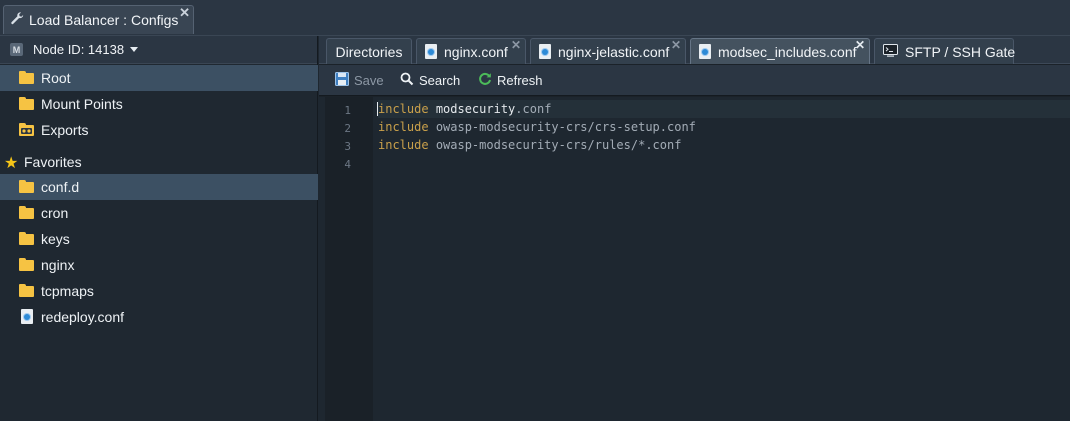 The width and height of the screenshot is (1070, 421). Describe the element at coordinates (694, 80) in the screenshot. I see `editor-toolbar: Save Search Refresh` at that location.